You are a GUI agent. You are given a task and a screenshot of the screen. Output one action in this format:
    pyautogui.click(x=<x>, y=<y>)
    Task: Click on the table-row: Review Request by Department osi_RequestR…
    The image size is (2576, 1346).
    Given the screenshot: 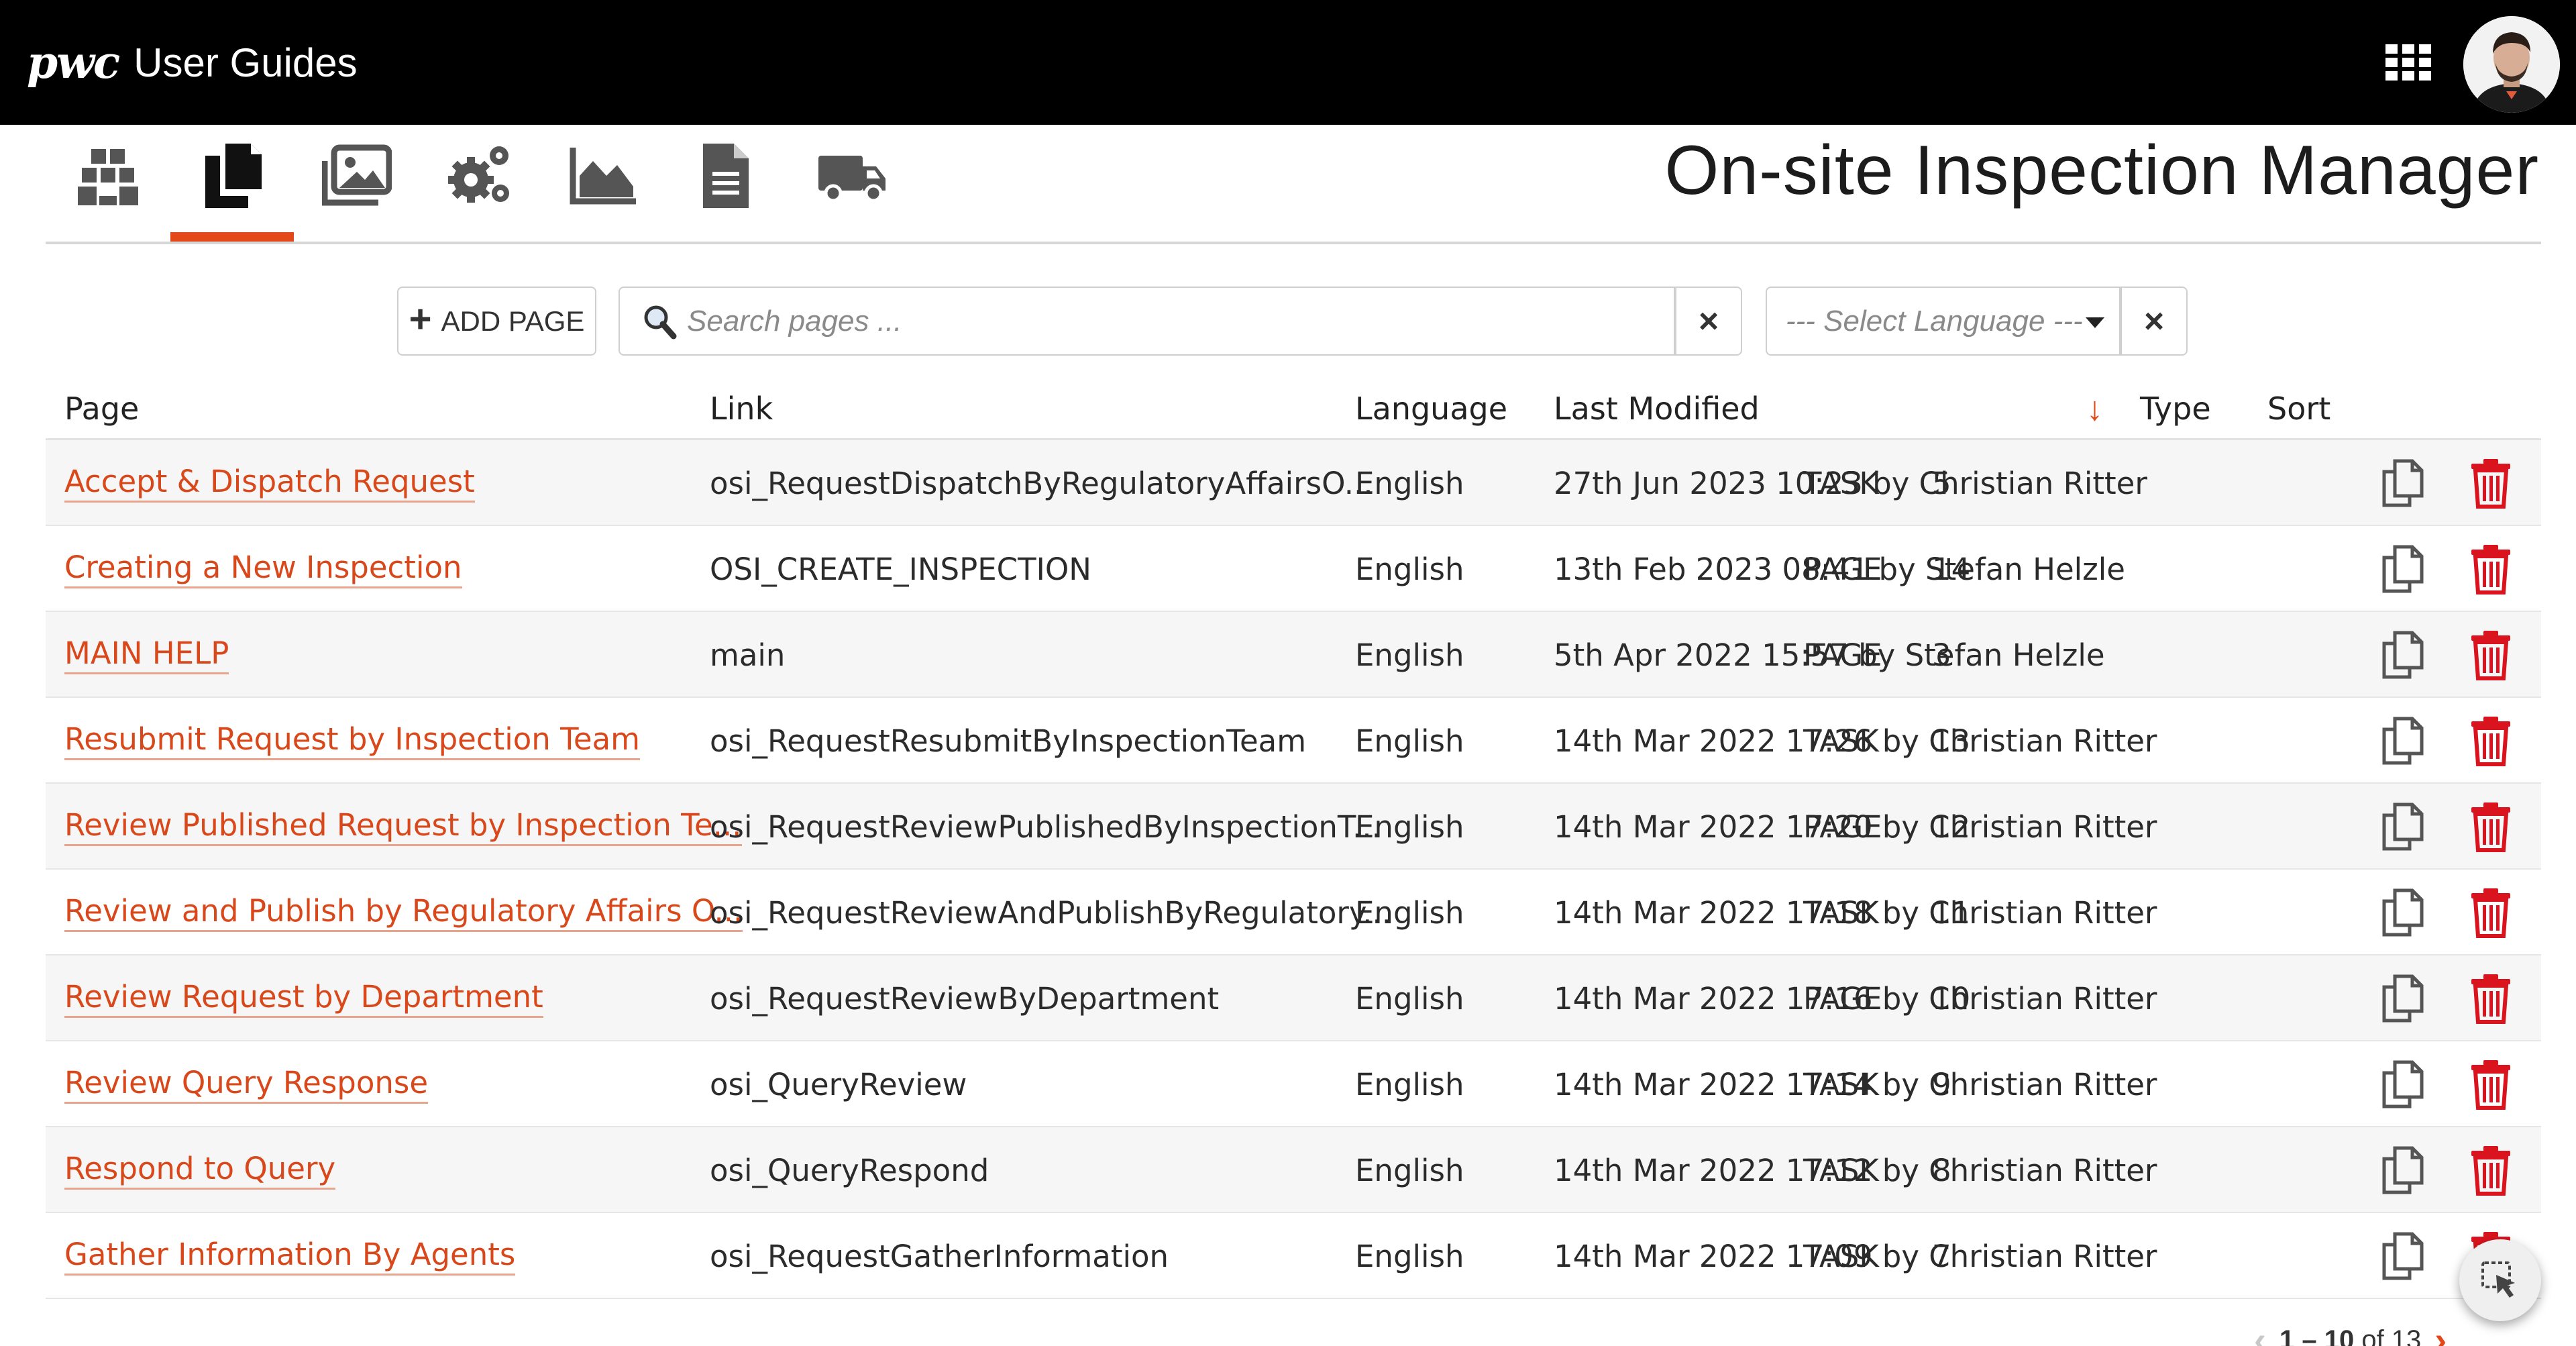 What is the action you would take?
    pyautogui.click(x=1293, y=998)
    